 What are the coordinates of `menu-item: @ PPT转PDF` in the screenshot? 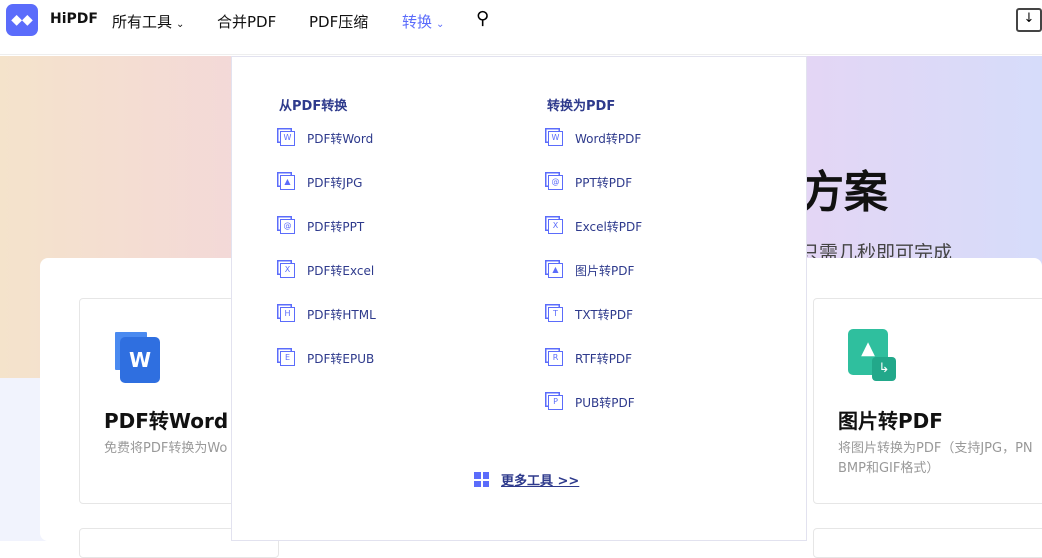 It's located at (590, 182).